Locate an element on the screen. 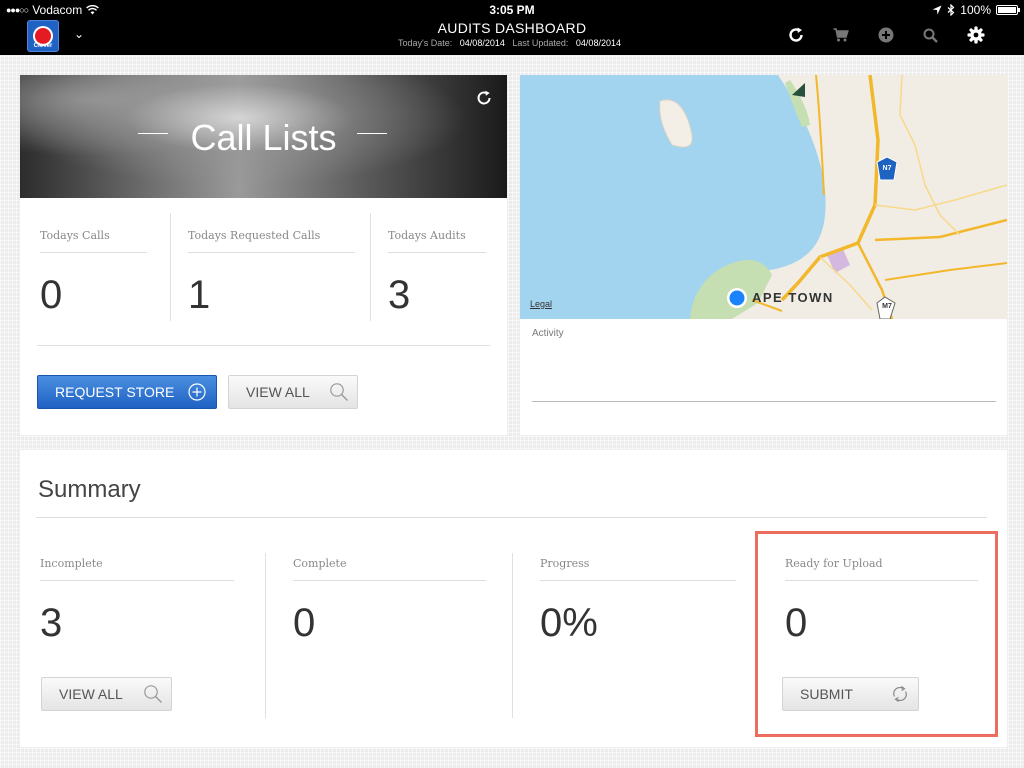 The height and width of the screenshot is (768, 1024). cart-icon is located at coordinates (841, 35).